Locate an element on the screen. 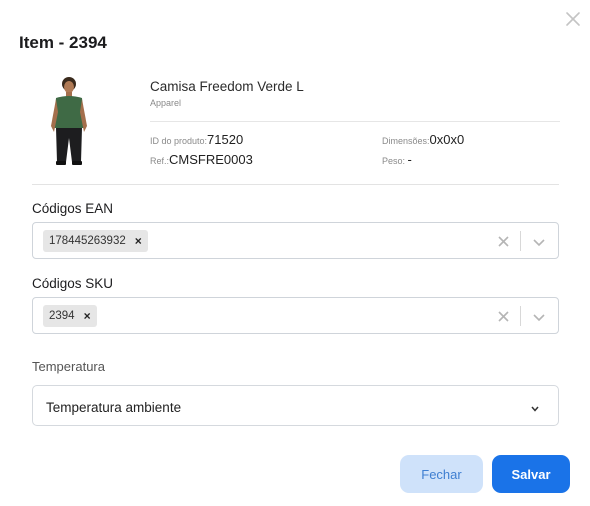 This screenshot has width=590, height=506. close-icon is located at coordinates (573, 19).